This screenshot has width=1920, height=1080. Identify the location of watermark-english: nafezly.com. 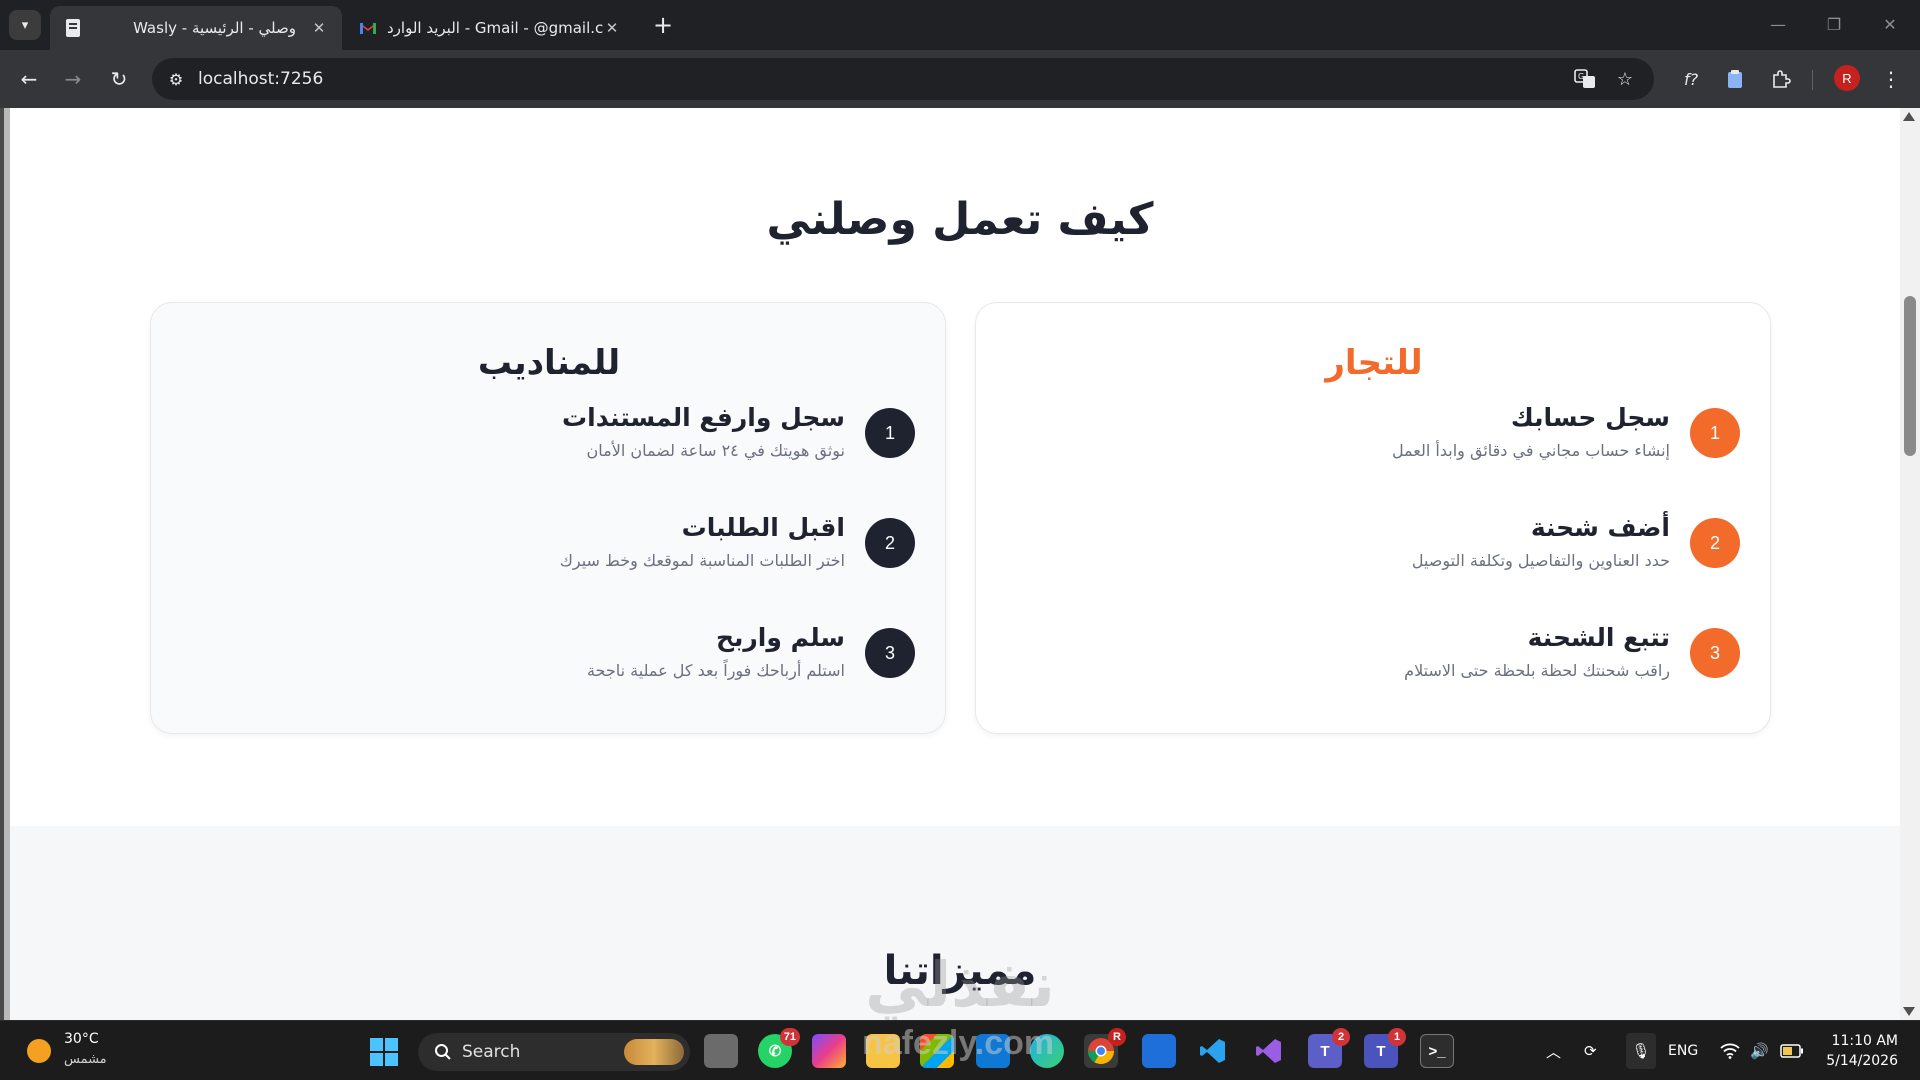
(958, 1043).